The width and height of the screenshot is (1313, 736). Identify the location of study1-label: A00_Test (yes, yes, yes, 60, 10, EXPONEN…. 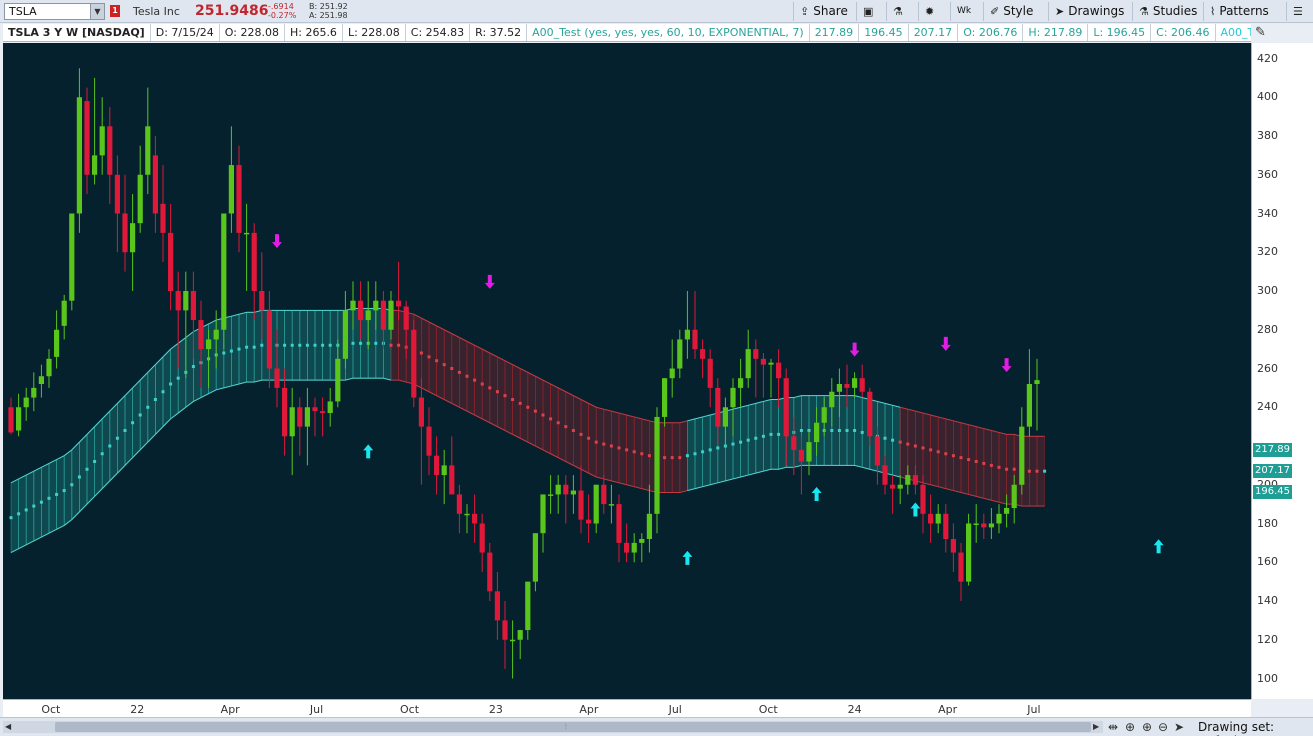
(668, 32).